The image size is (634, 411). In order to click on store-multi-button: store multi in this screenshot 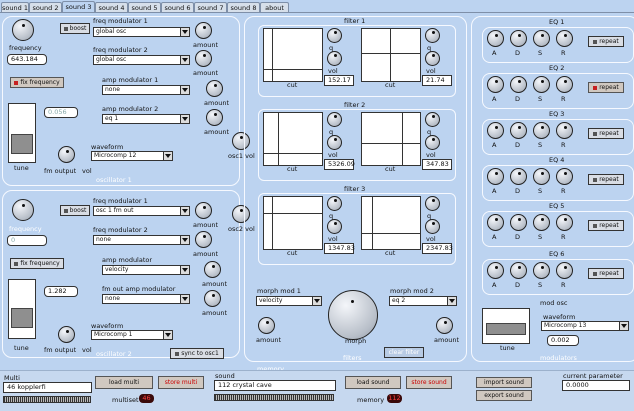, I will do `click(181, 382)`.